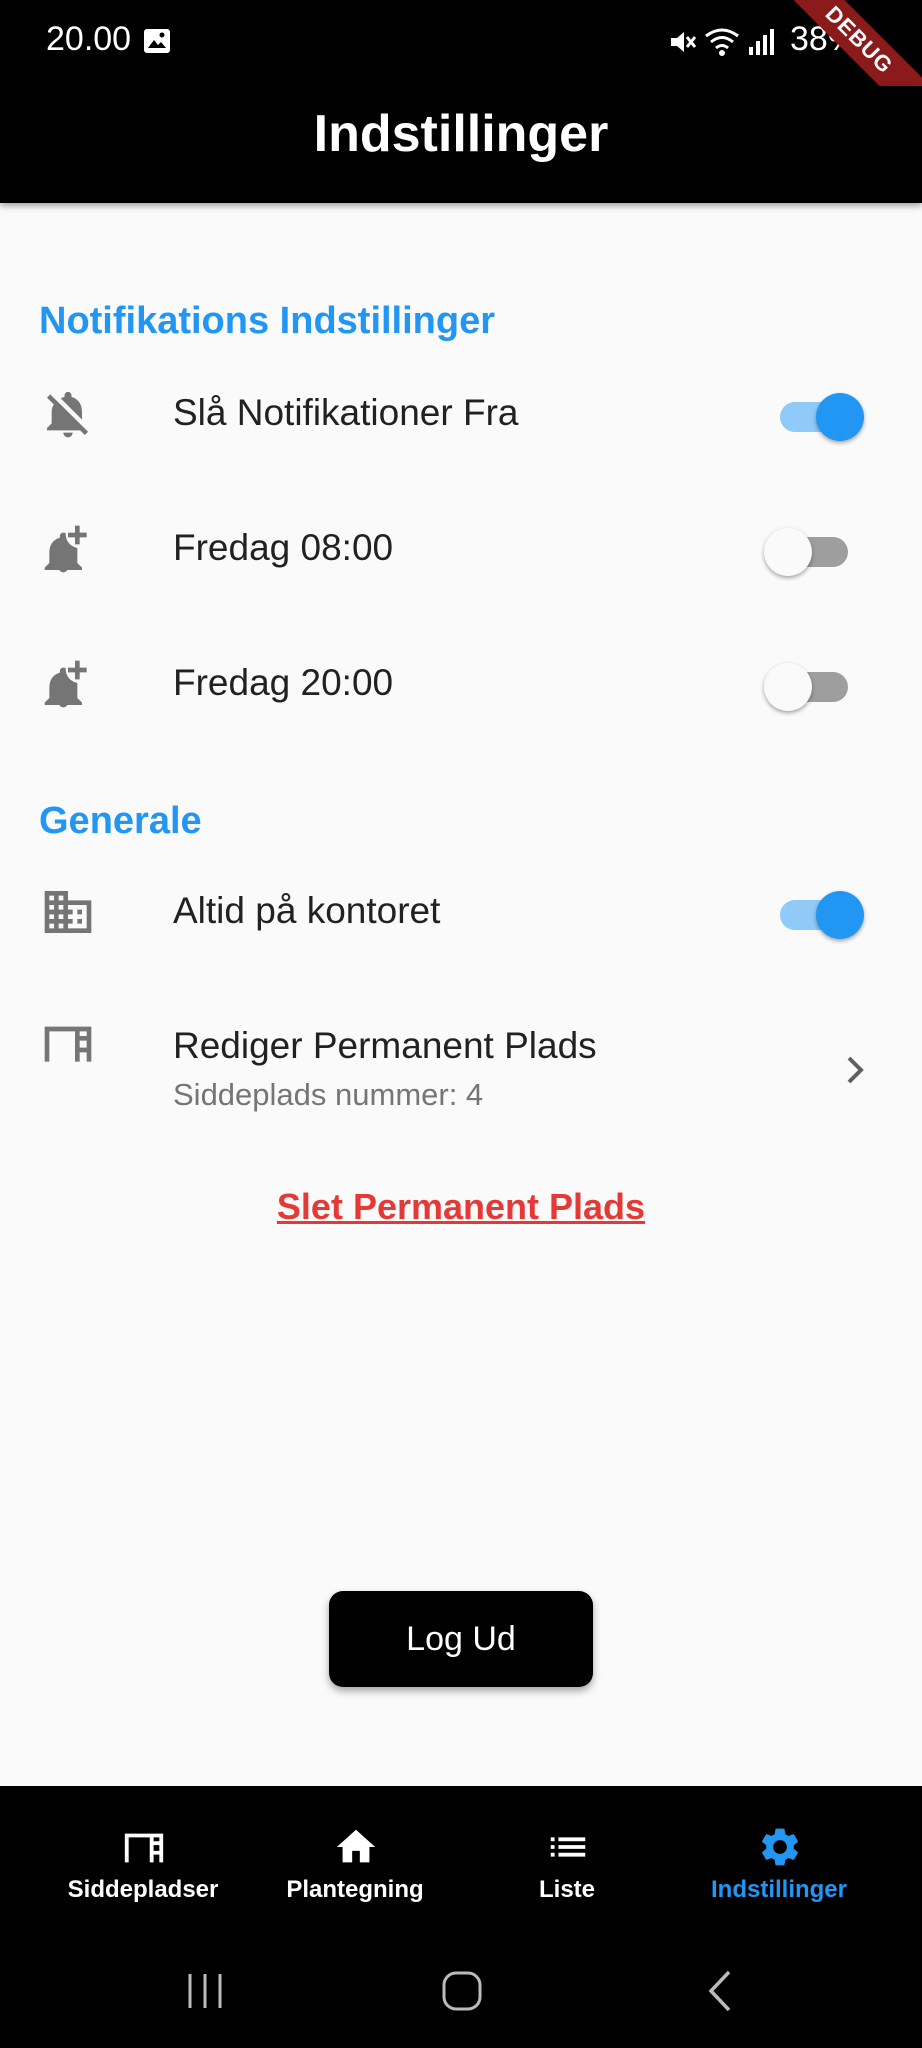 The height and width of the screenshot is (2048, 922). I want to click on signal-icon, so click(761, 42).